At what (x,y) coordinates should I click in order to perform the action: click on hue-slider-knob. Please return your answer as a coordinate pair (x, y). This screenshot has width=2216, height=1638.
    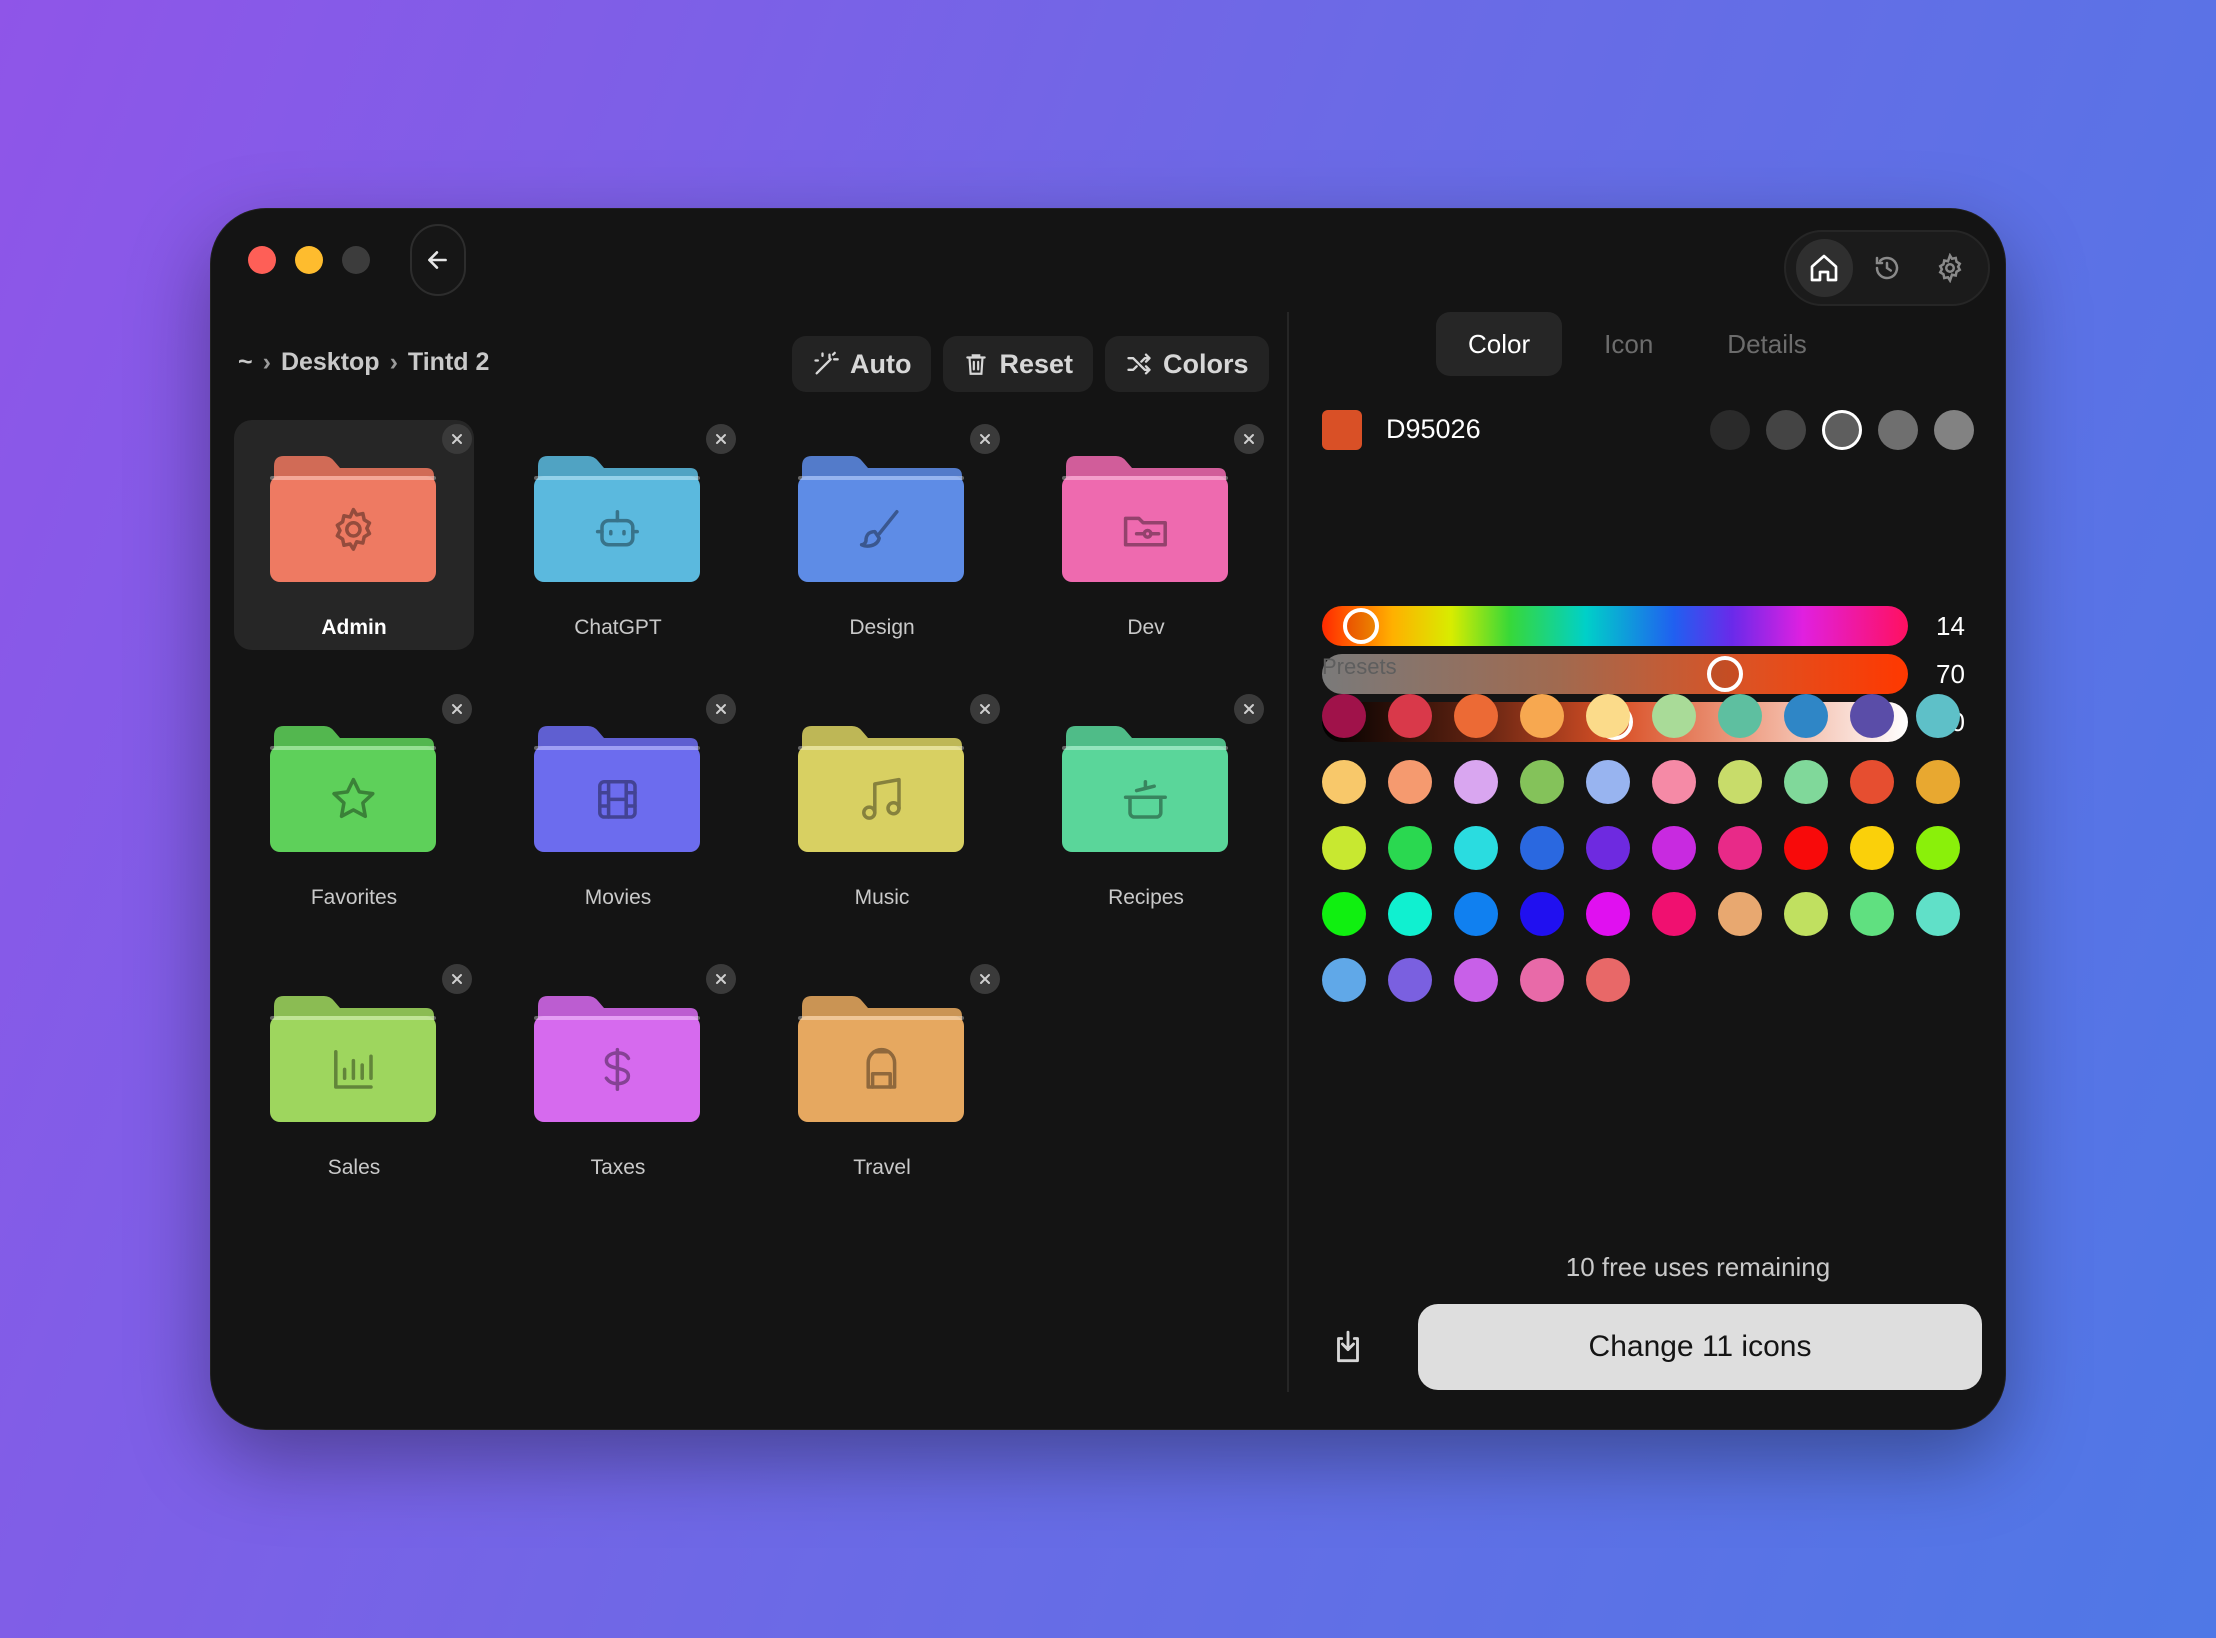
    Looking at the image, I should click on (1361, 626).